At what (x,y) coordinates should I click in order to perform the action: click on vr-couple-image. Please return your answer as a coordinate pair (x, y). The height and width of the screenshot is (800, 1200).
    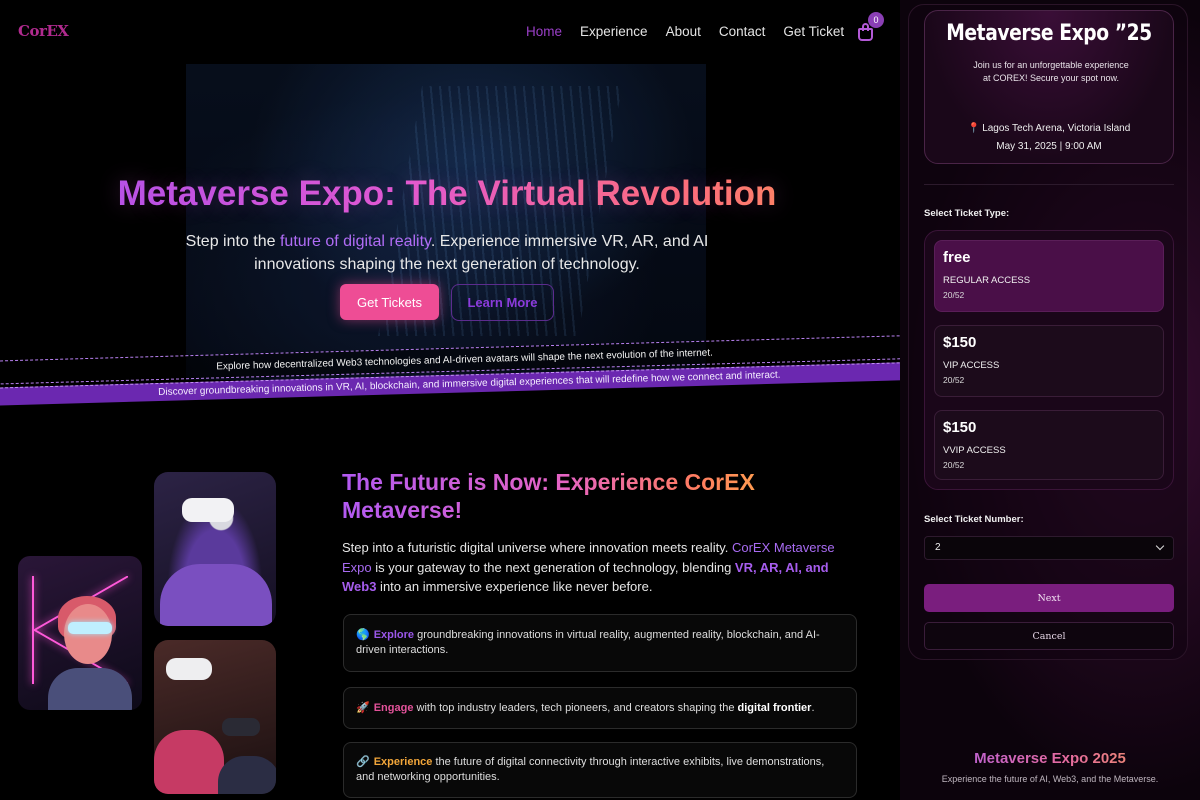
    Looking at the image, I should click on (215, 717).